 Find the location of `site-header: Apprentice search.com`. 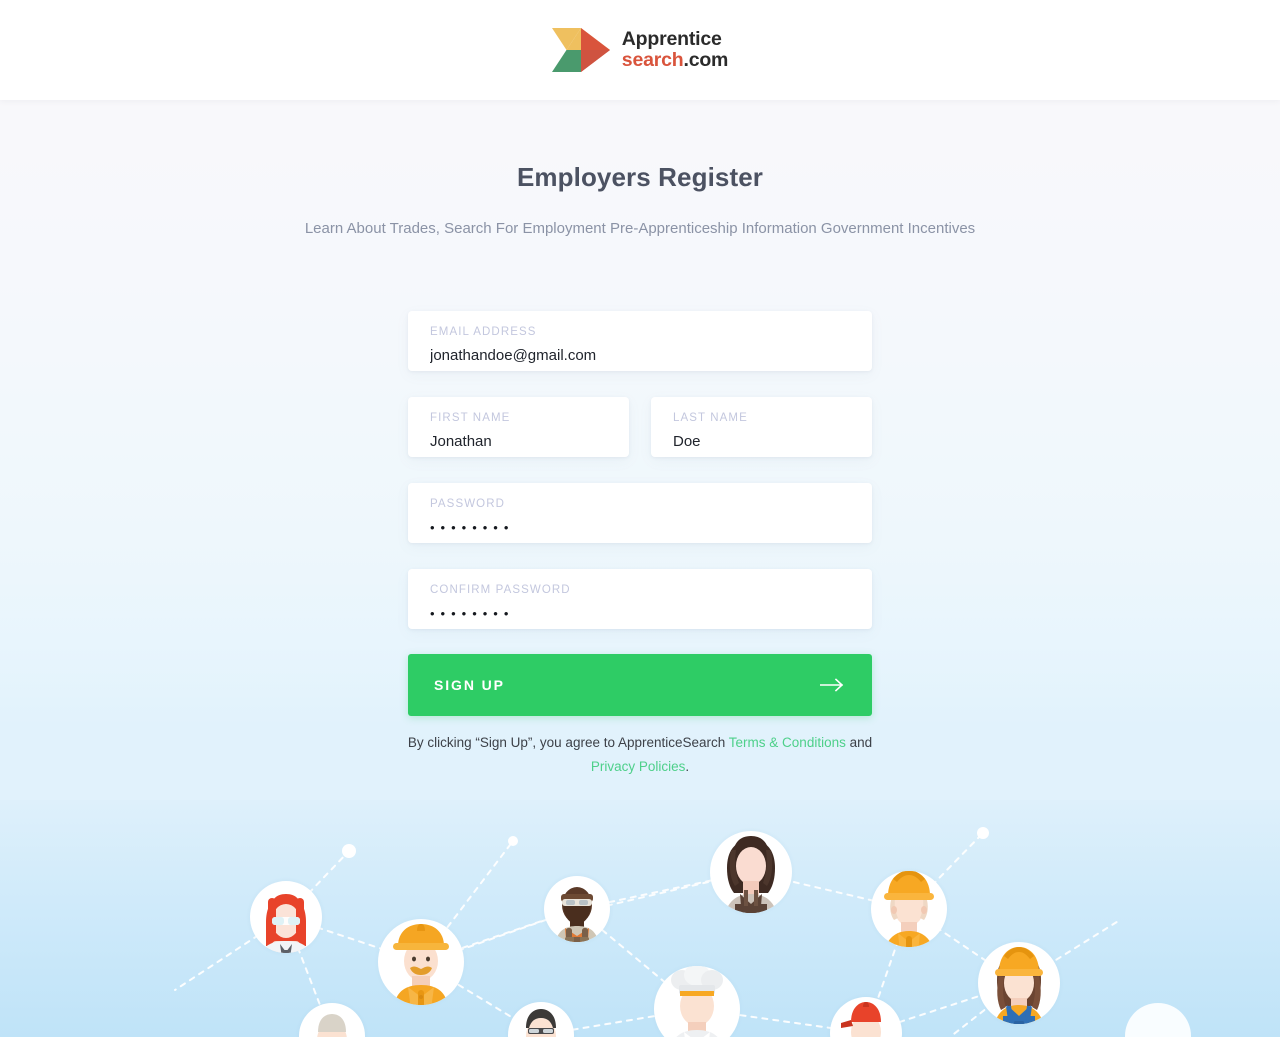

site-header: Apprentice search.com is located at coordinates (640, 50).